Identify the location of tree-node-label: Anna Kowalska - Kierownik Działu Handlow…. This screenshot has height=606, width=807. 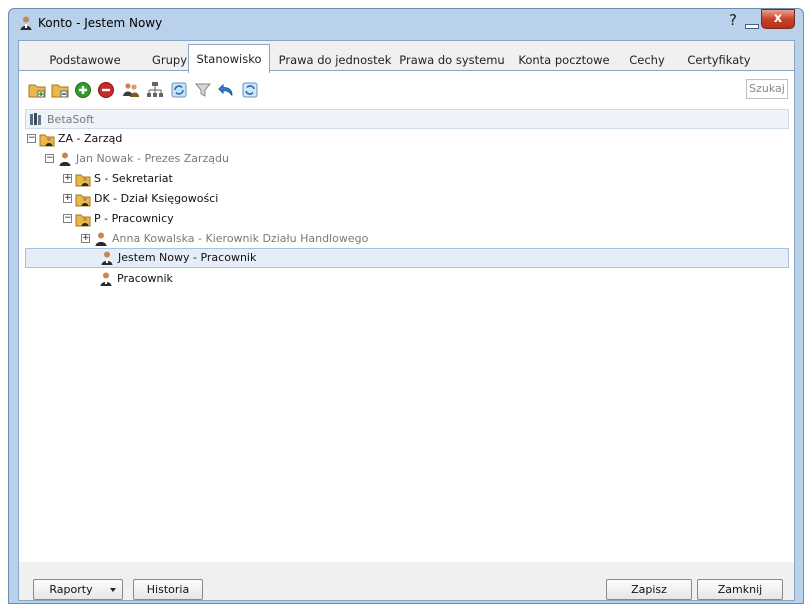
(240, 238).